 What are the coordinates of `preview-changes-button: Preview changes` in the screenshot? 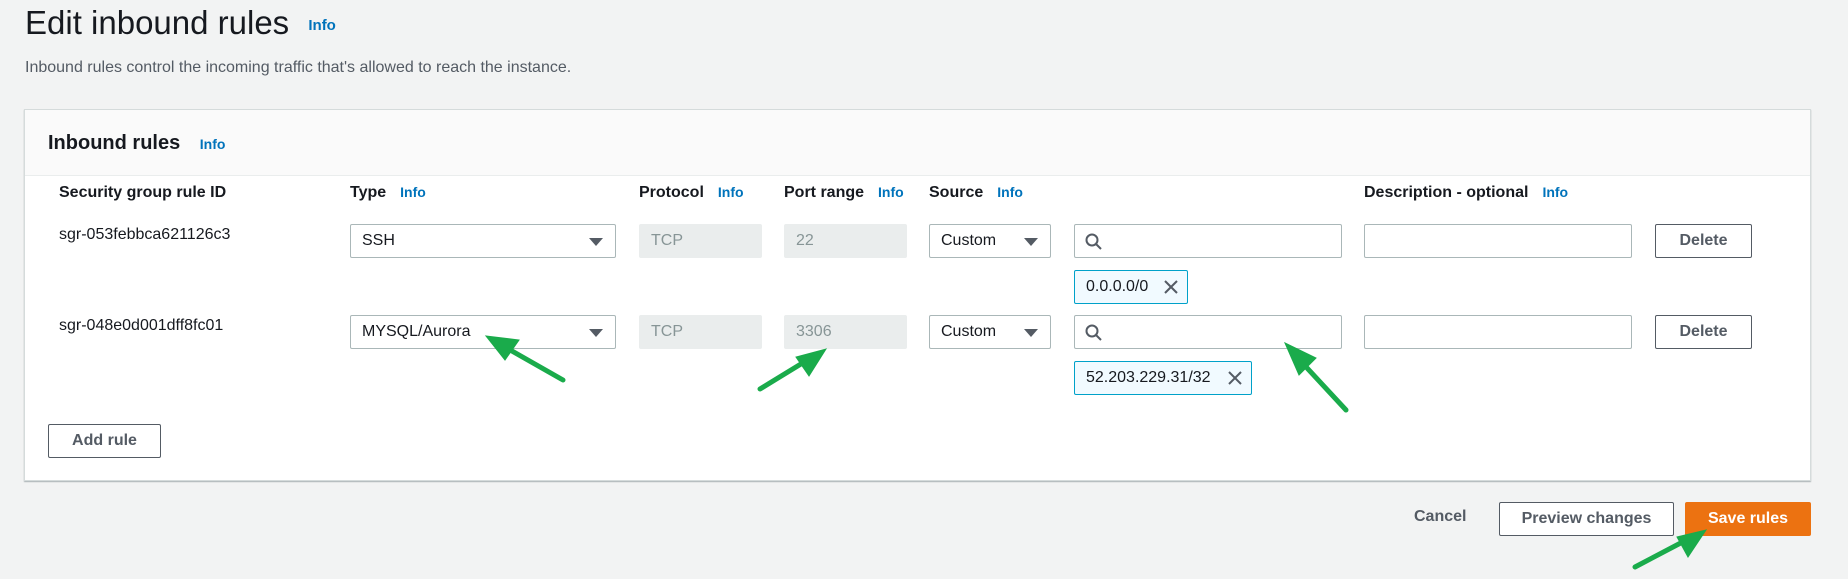 It's located at (1586, 519).